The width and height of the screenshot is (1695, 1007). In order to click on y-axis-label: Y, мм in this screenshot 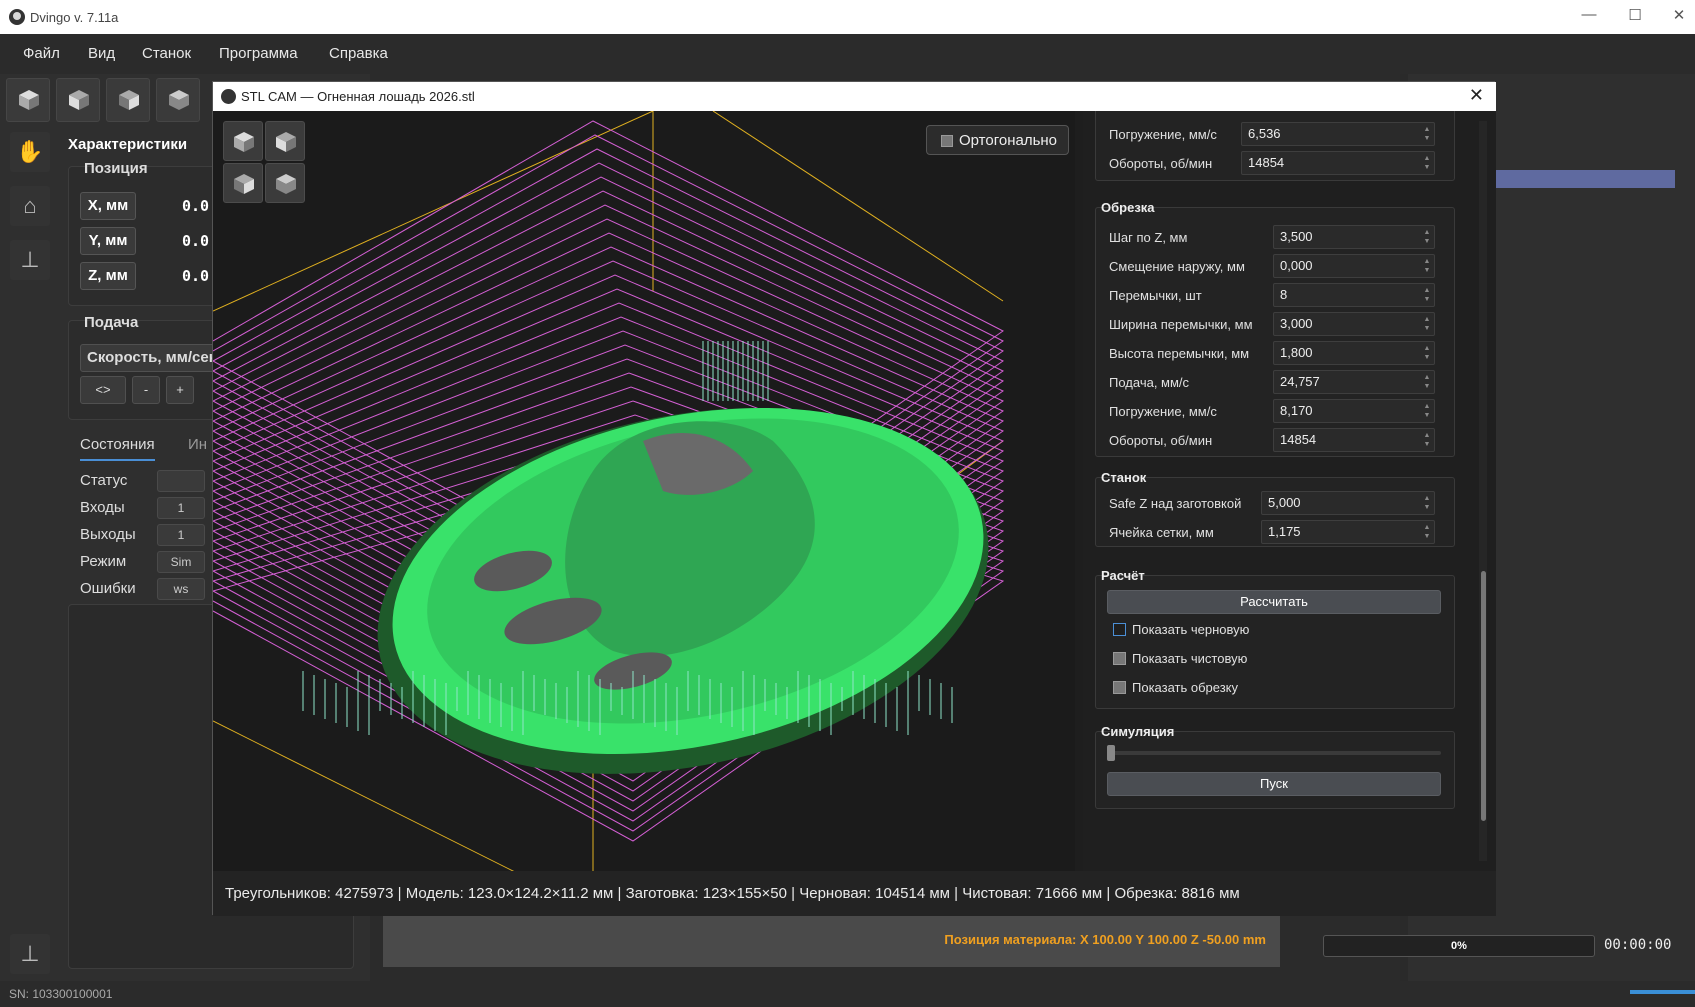, I will do `click(108, 241)`.